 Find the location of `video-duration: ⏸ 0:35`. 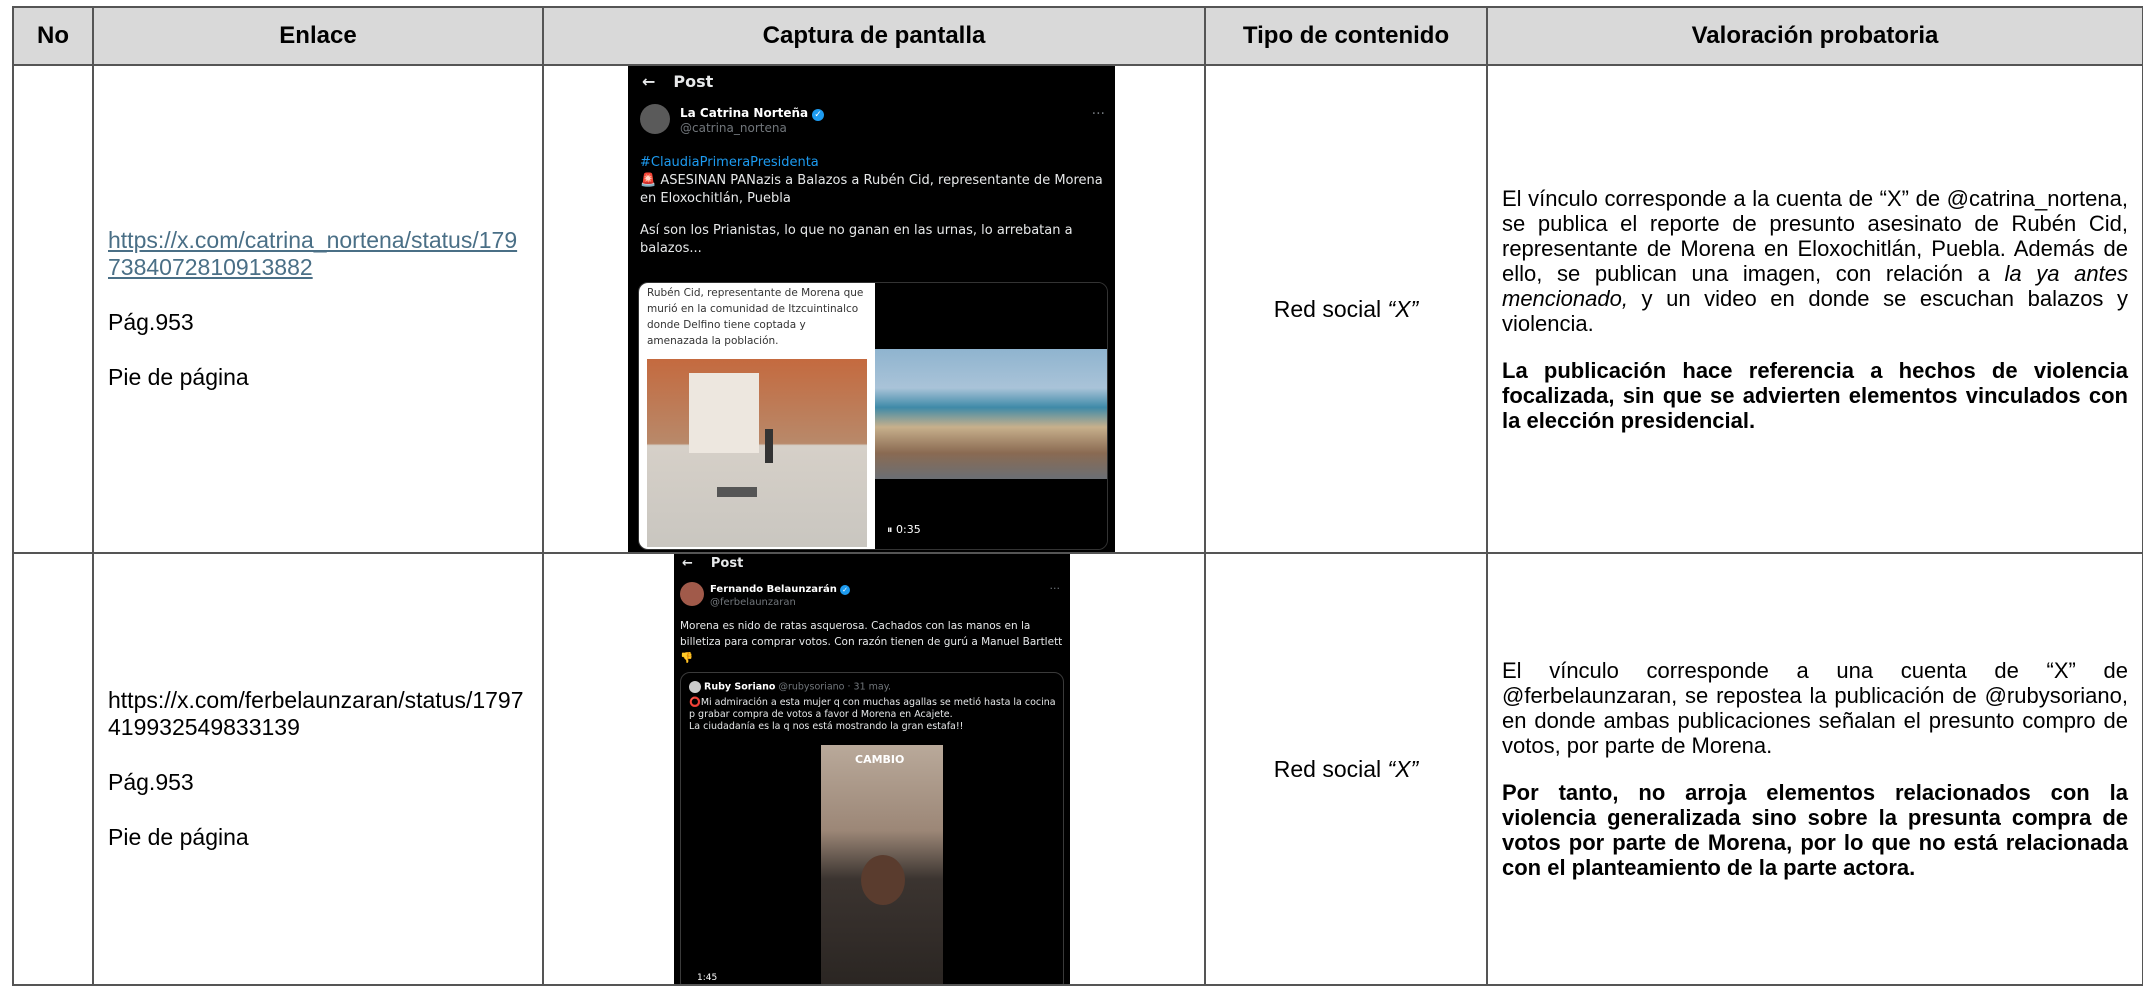

video-duration: ⏸ 0:35 is located at coordinates (904, 529).